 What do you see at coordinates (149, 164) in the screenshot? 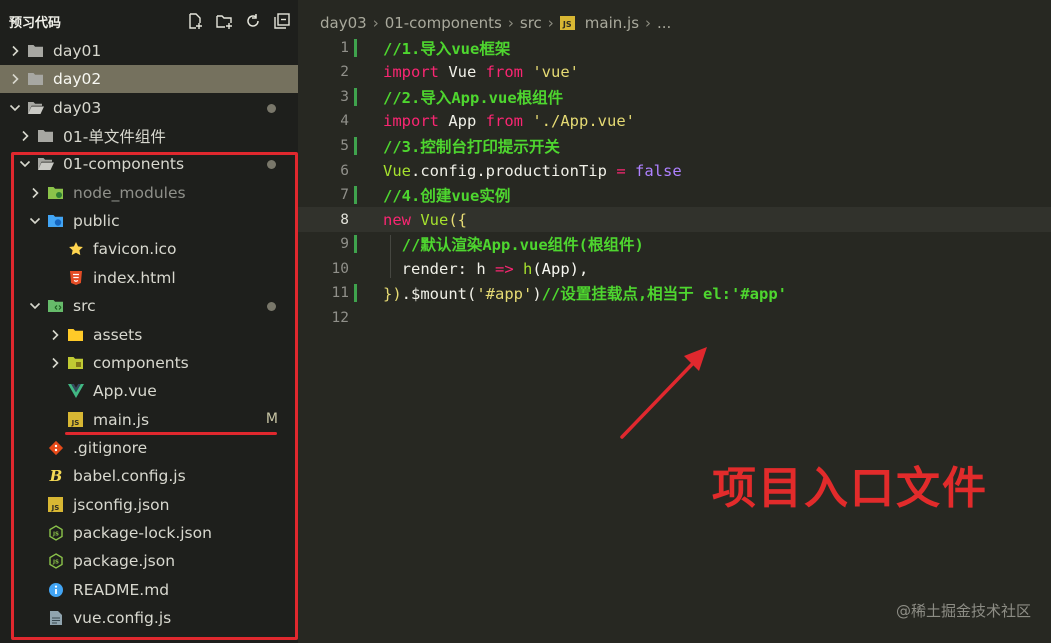
I see `tree-item-01-components: 01-components` at bounding box center [149, 164].